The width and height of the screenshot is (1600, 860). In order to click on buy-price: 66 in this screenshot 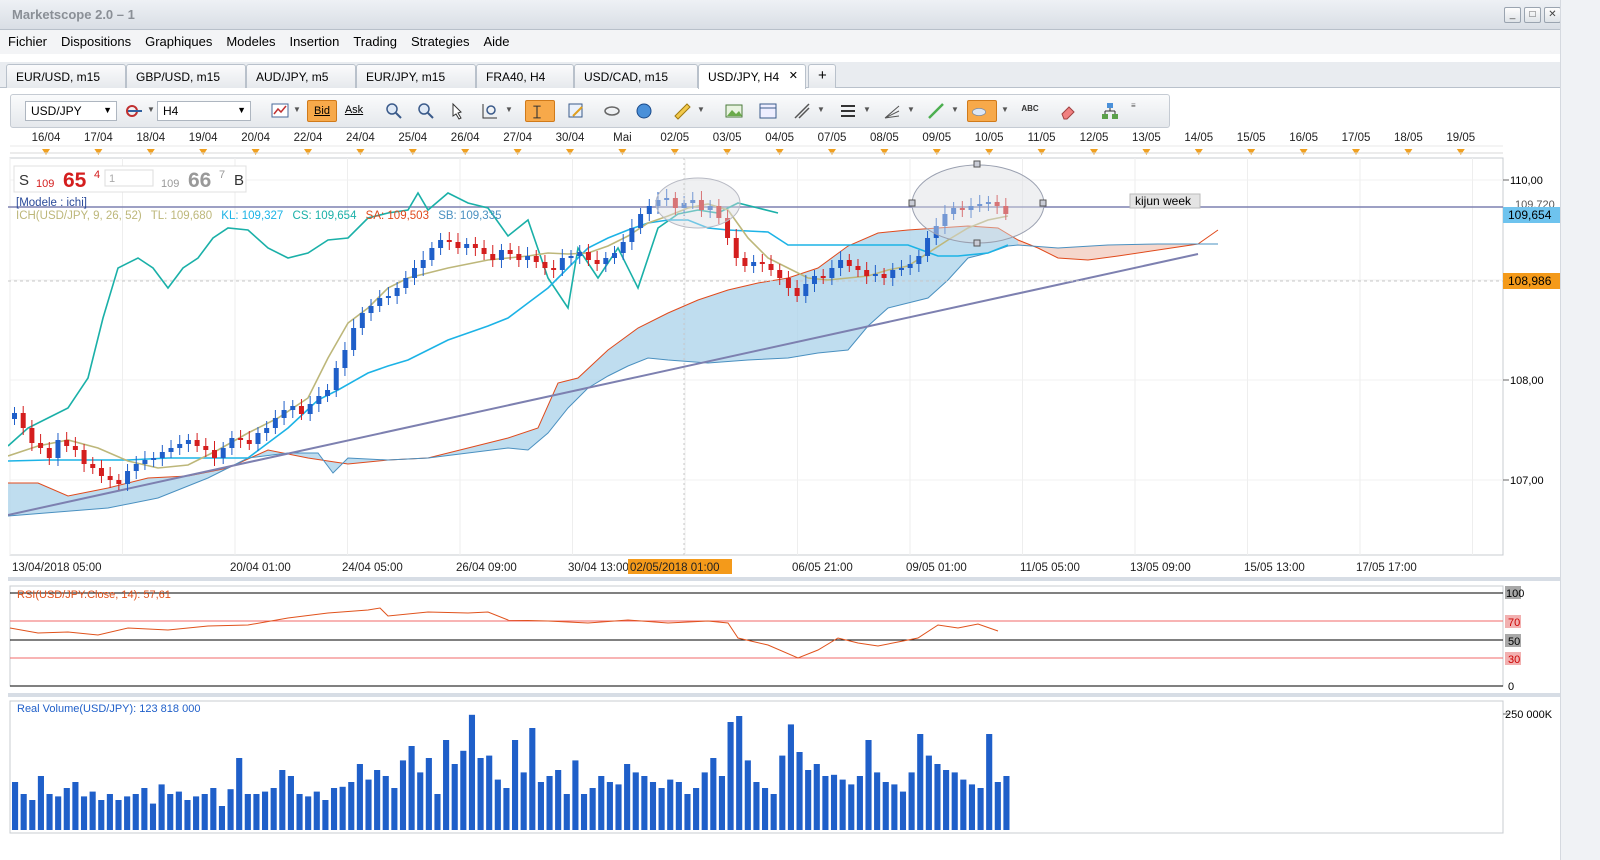, I will do `click(199, 180)`.